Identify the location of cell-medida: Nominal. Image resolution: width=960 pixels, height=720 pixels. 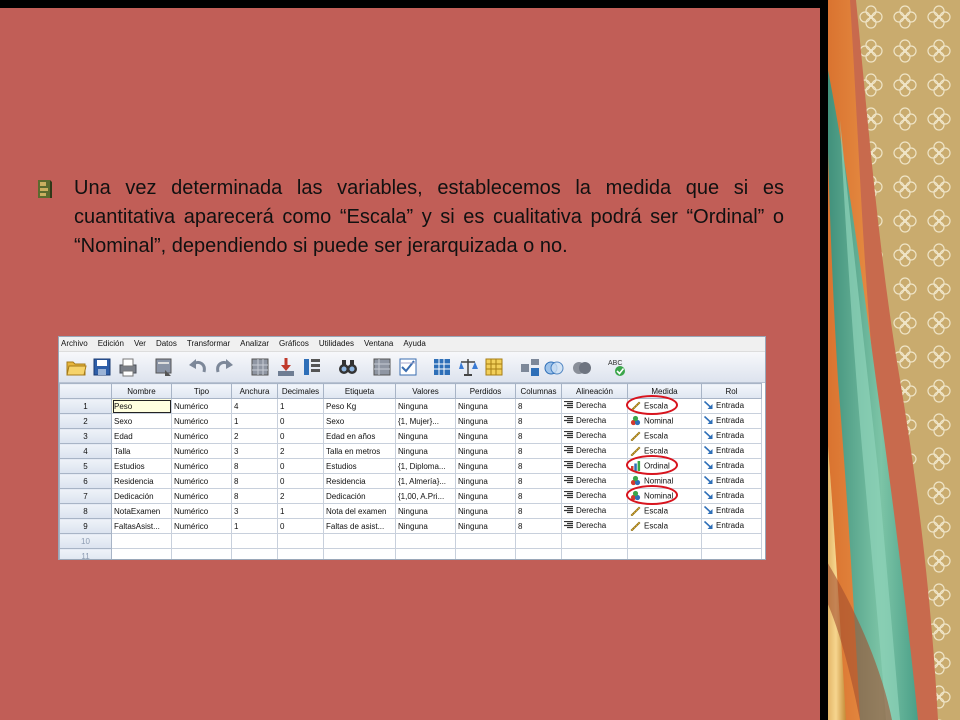
(664, 421).